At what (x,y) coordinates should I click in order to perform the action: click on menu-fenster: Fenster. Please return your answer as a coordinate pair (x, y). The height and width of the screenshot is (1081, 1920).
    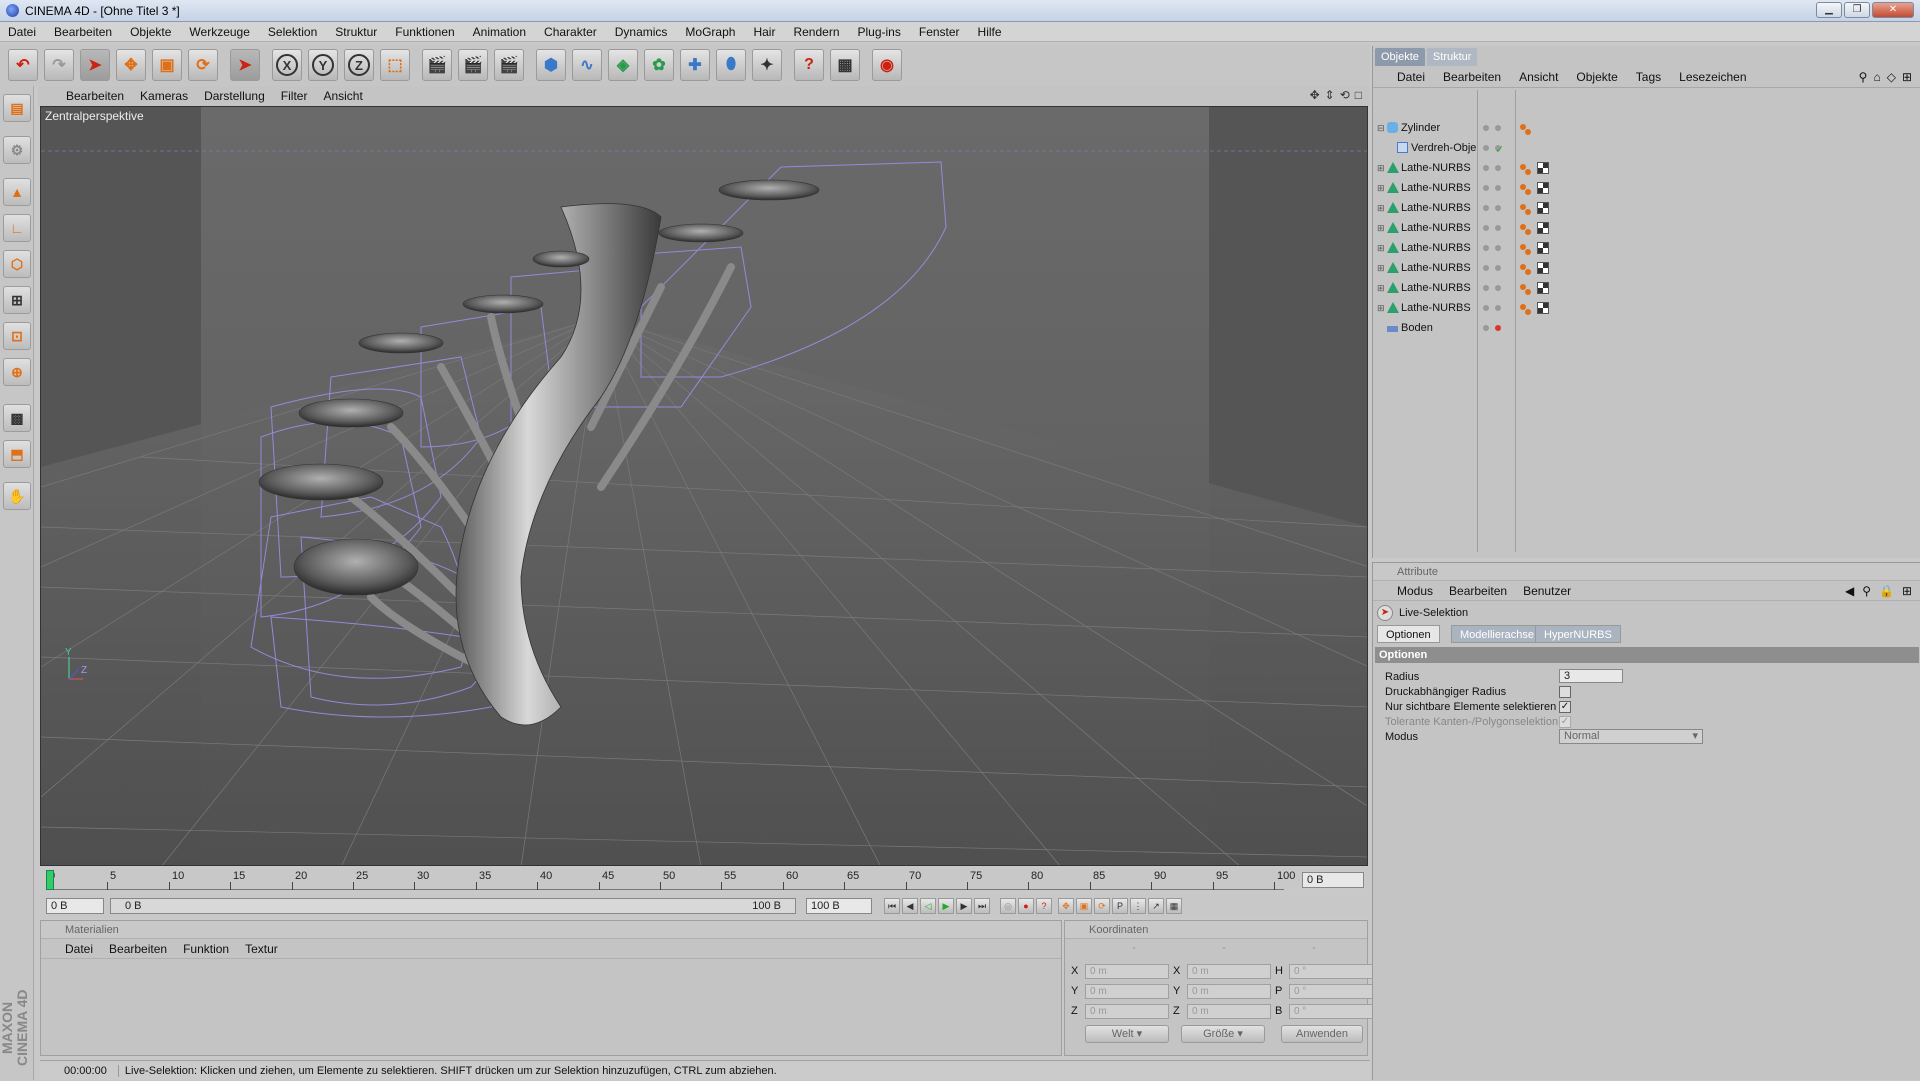
    Looking at the image, I should click on (939, 32).